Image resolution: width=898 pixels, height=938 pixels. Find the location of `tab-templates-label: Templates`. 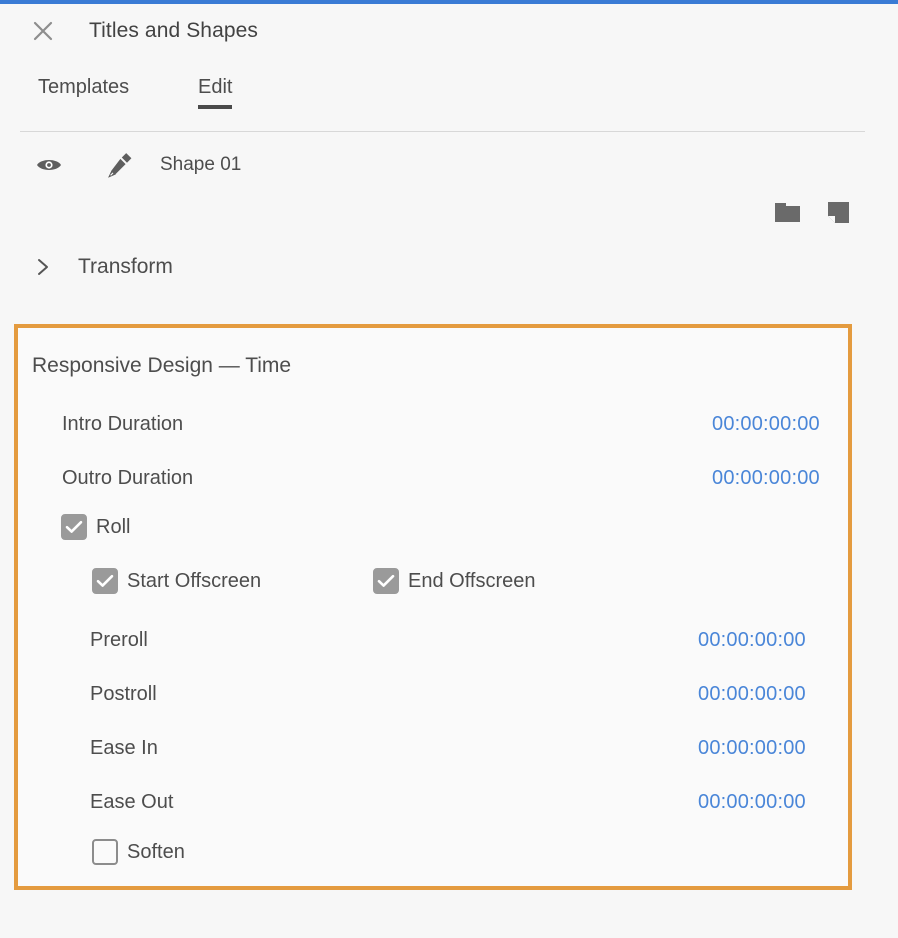

tab-templates-label: Templates is located at coordinates (84, 87).